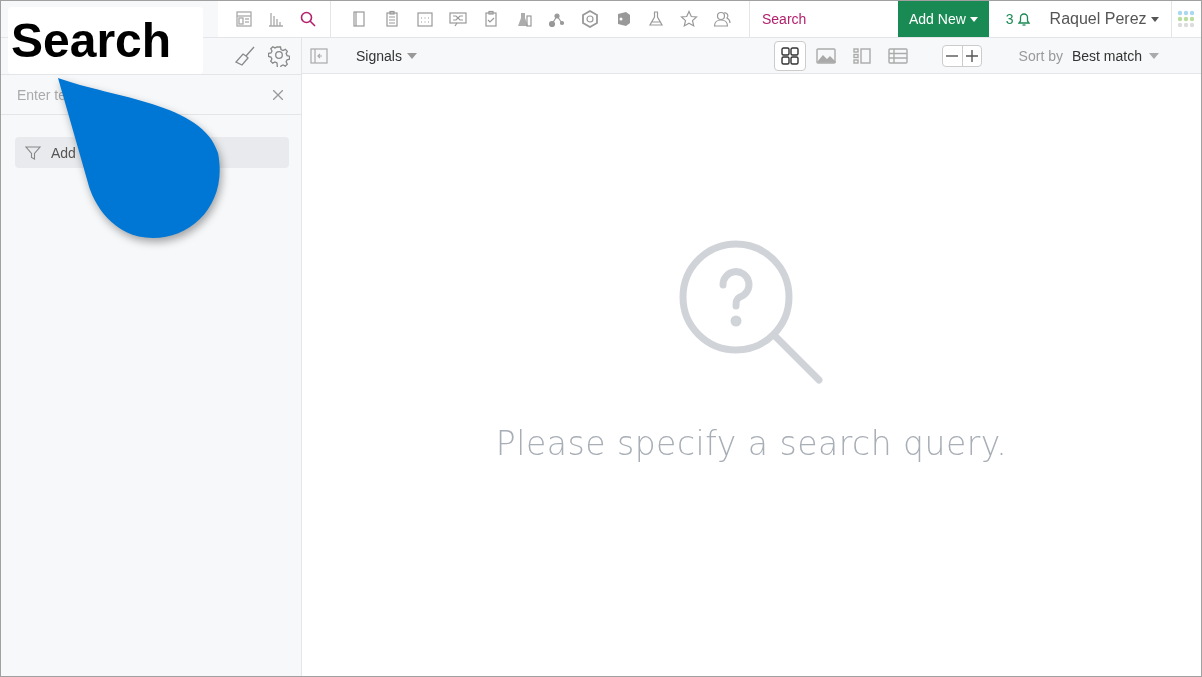 This screenshot has width=1202, height=677. What do you see at coordinates (943, 19) in the screenshot?
I see `add-new-button: Add New` at bounding box center [943, 19].